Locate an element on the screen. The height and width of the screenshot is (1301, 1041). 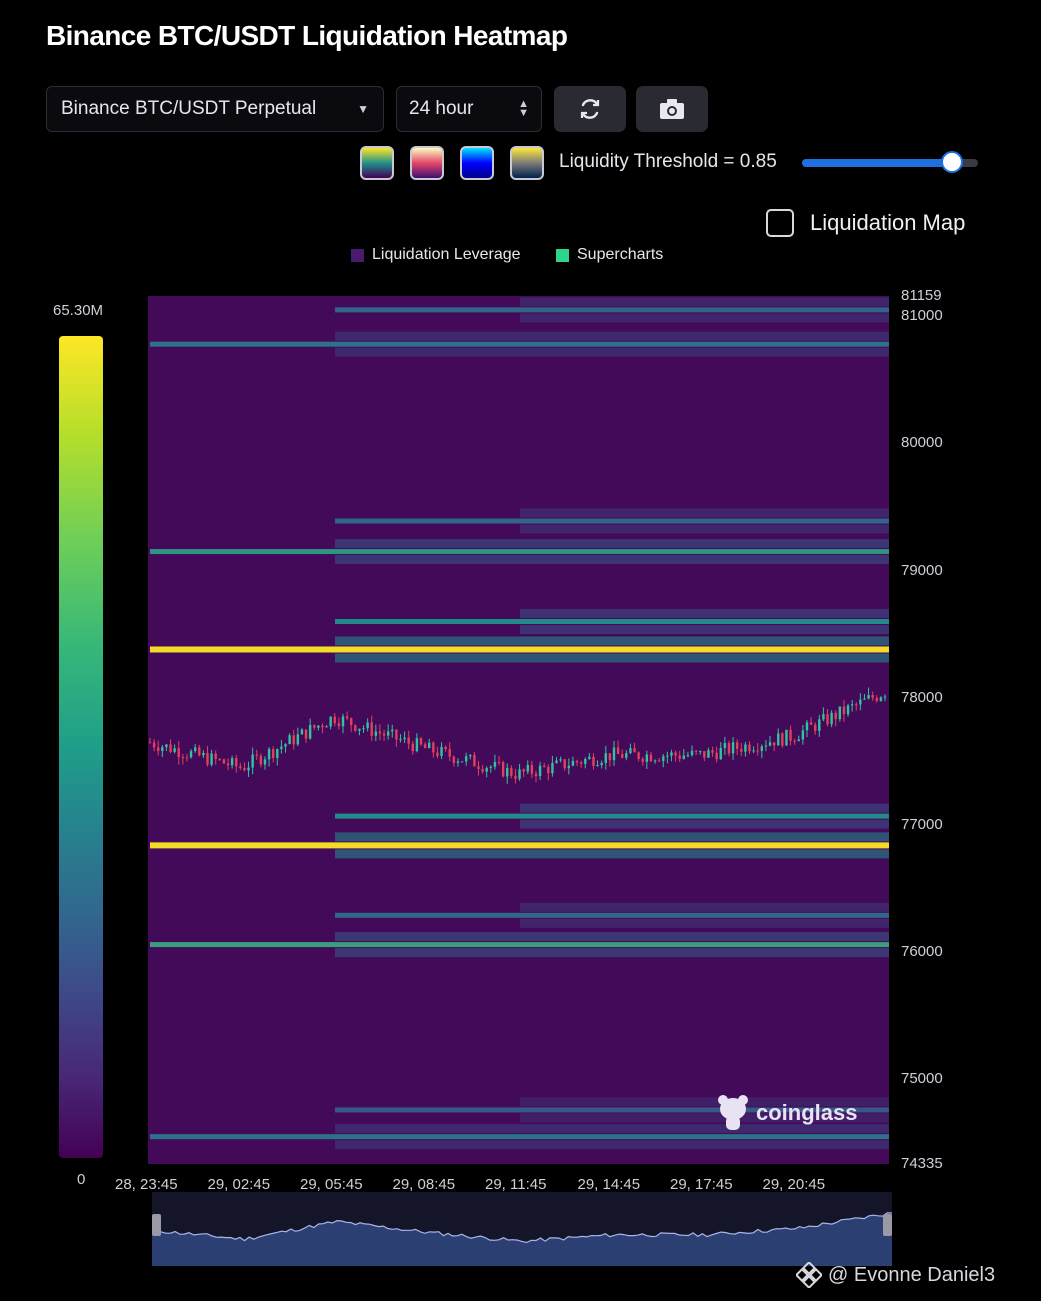
y-tick-label: 75000 is located at coordinates (922, 1079).